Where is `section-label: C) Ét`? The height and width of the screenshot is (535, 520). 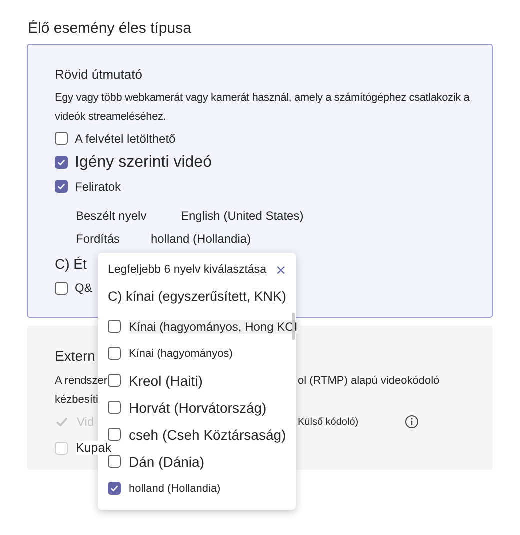 section-label: C) Ét is located at coordinates (71, 264).